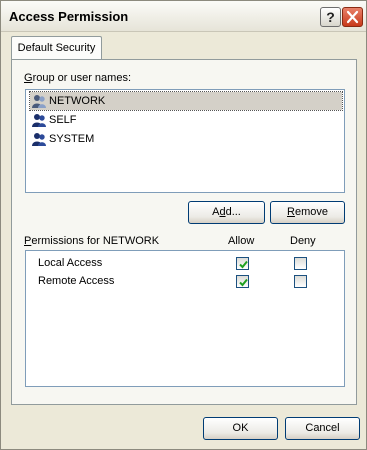  I want to click on window-title: Access Permission, so click(69, 16).